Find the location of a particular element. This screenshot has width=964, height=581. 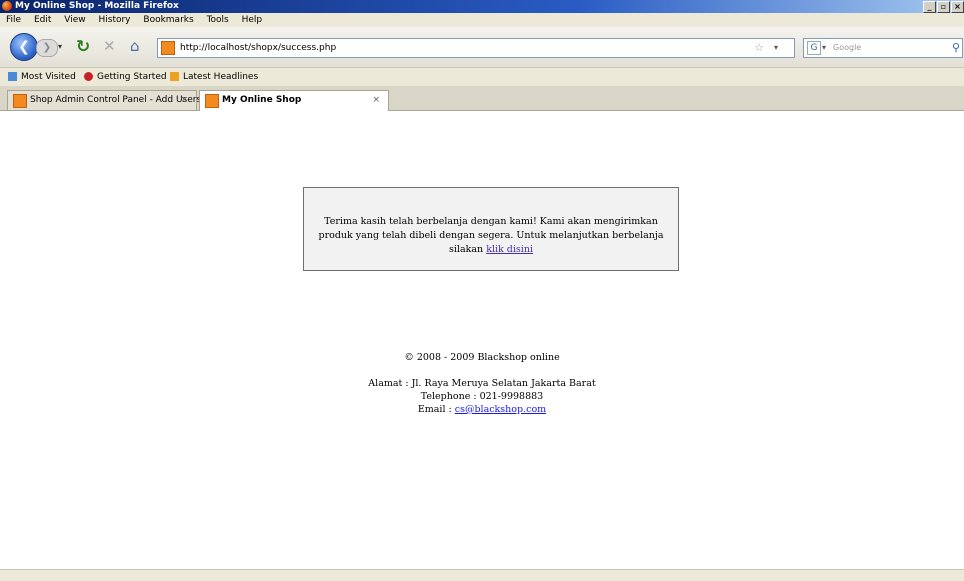

window-titlebar: My Online Shop - Mozilla Firefox _ ▫ × is located at coordinates (482, 6).